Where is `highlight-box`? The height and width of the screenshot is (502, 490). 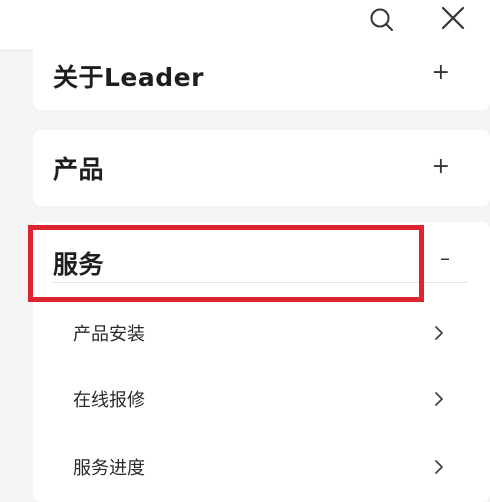
highlight-box is located at coordinates (226, 263).